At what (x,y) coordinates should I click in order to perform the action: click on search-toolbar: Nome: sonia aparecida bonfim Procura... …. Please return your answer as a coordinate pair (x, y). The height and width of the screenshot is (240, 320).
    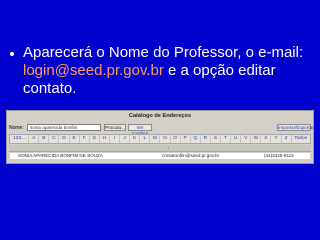
    Looking at the image, I should click on (161, 130).